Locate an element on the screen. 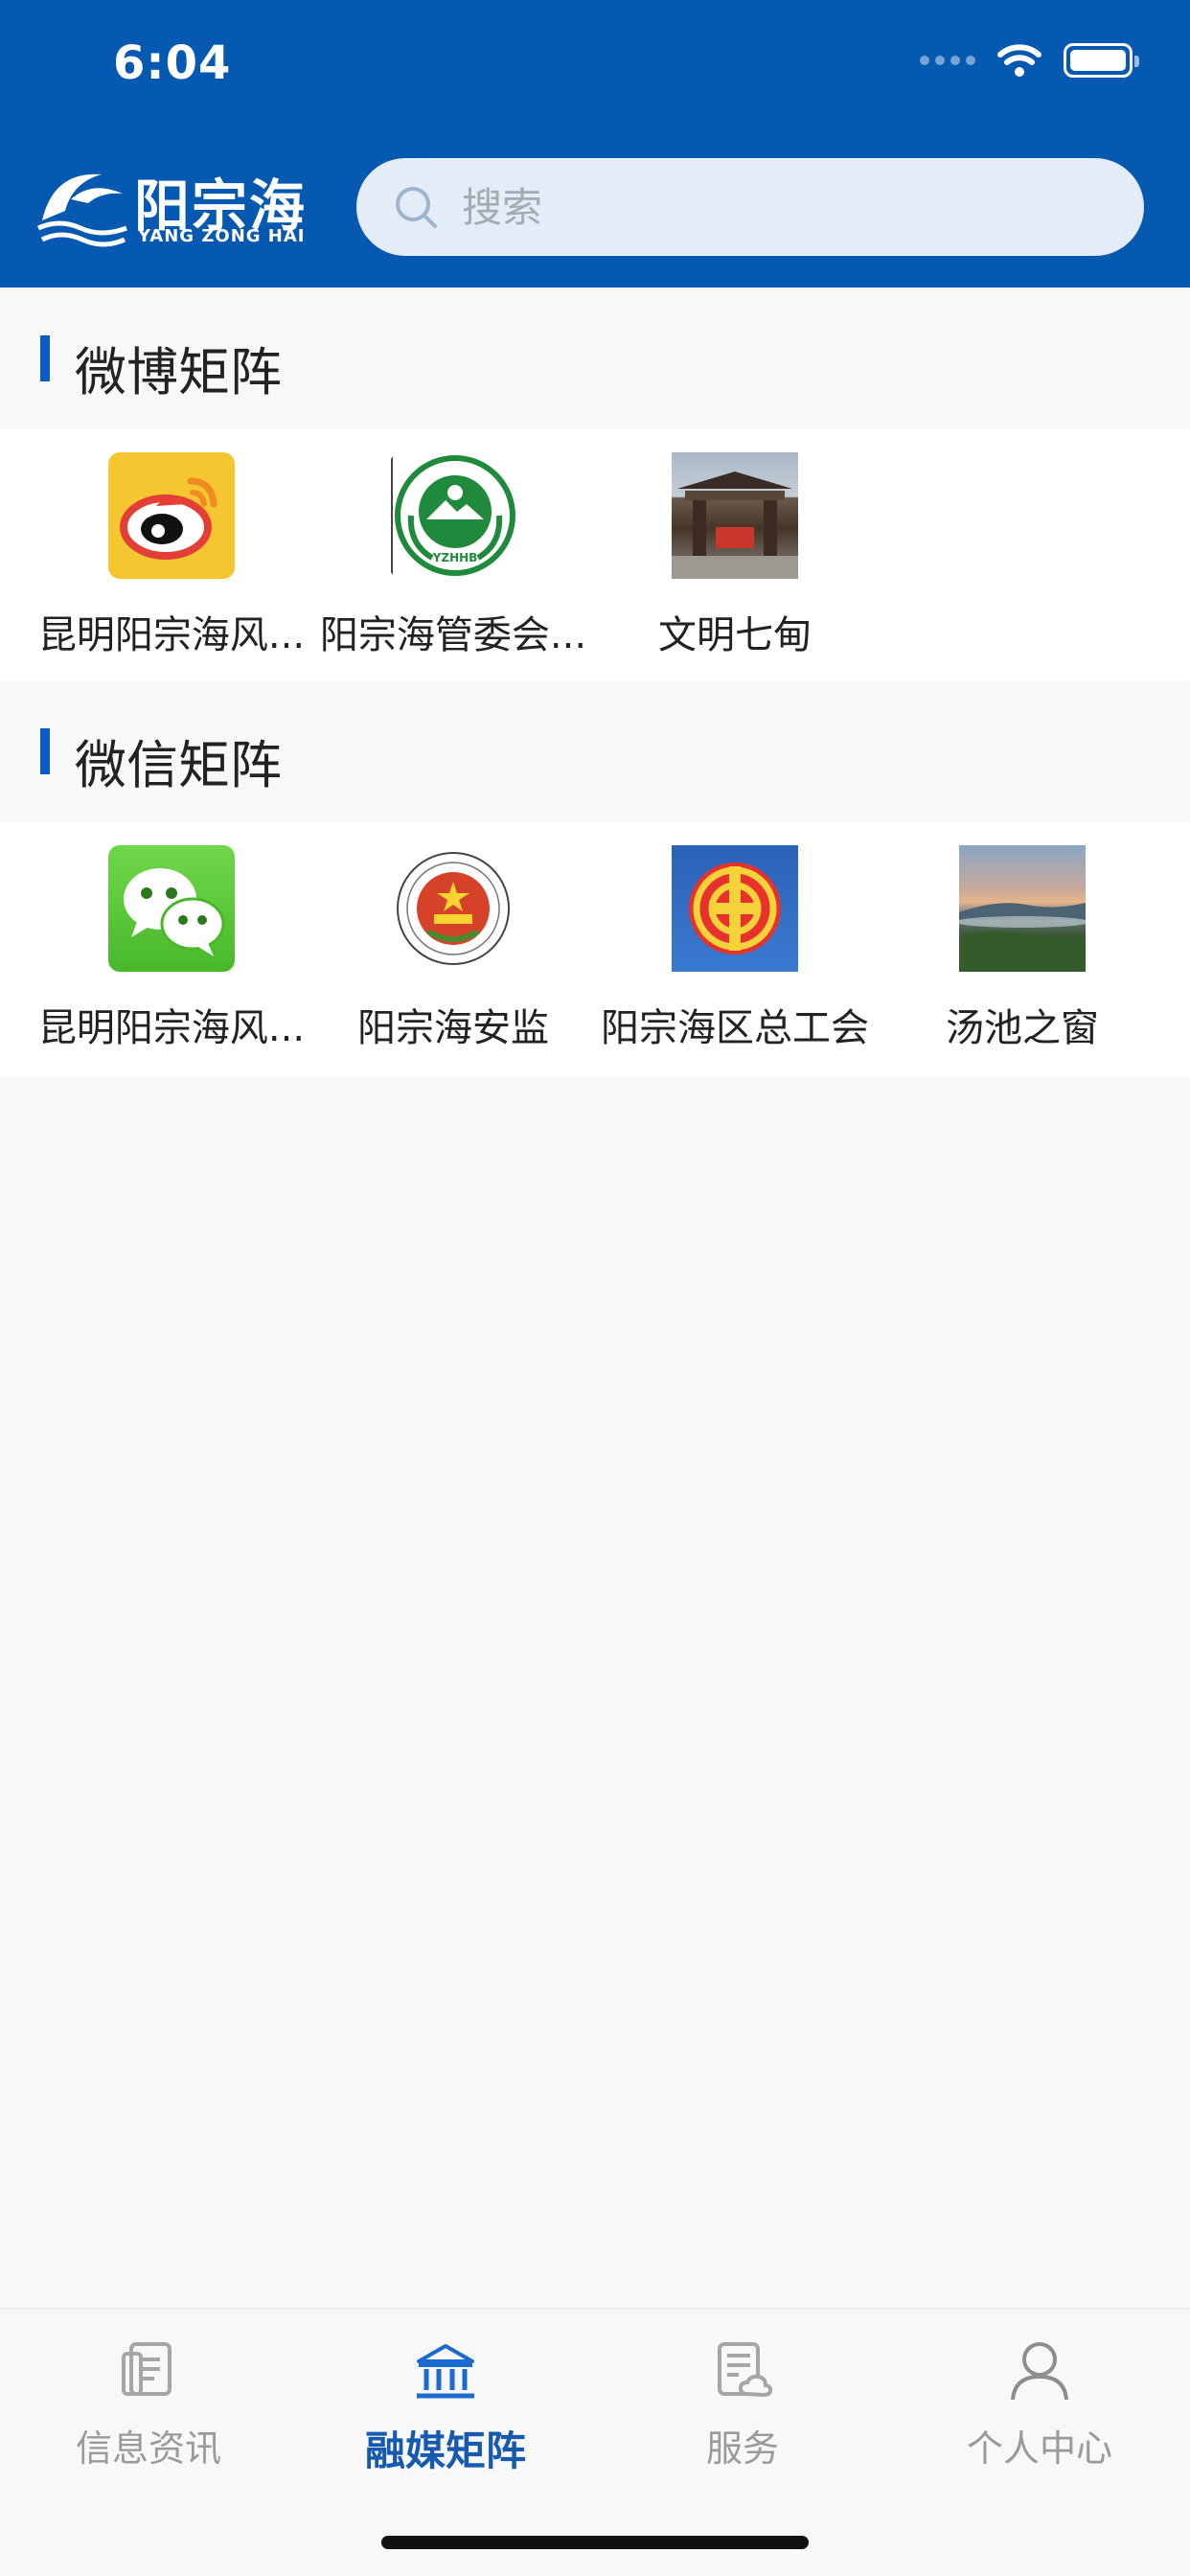  matrix-item-wechat-2: 阳宗海安监 is located at coordinates (453, 948).